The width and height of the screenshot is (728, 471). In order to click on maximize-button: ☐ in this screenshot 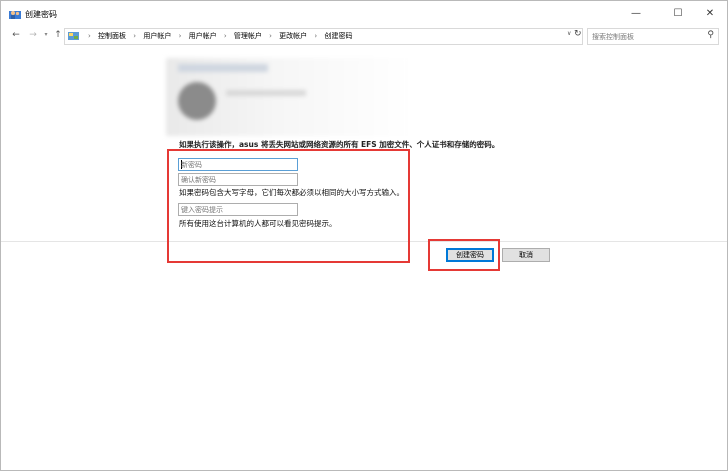, I will do `click(678, 14)`.